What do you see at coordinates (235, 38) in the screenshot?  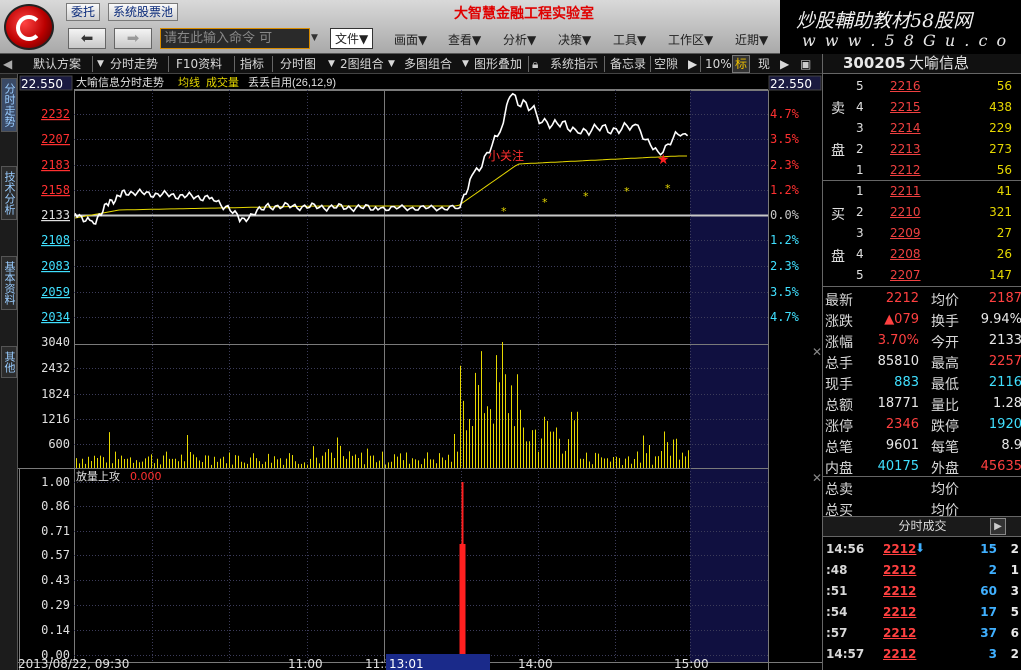 I see `command-input: 请在此输入命令 可` at bounding box center [235, 38].